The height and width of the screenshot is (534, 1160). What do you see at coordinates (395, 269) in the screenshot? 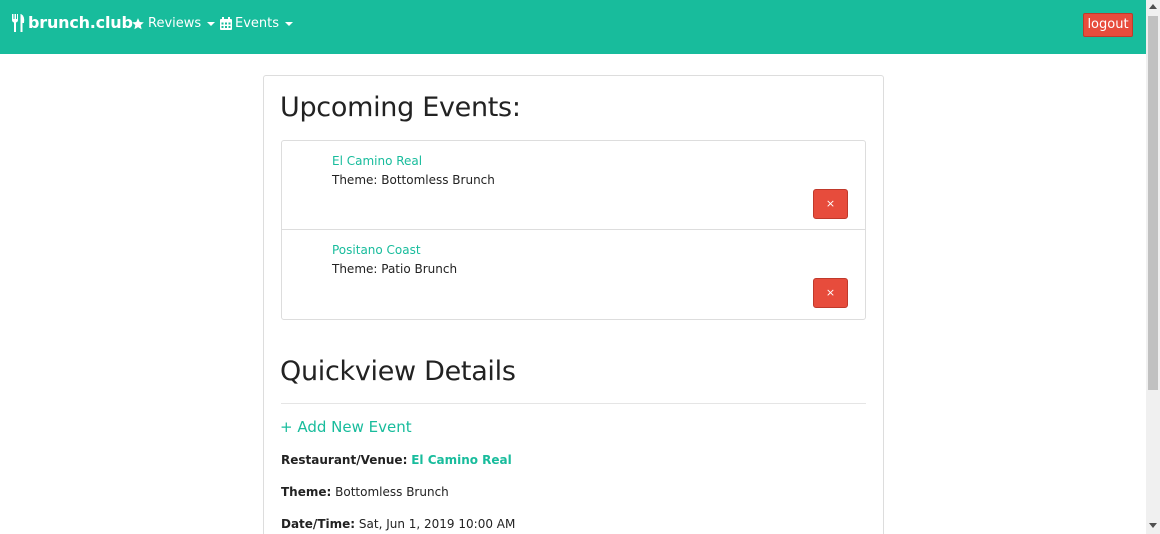
I see `event-theme: Theme: Patio Brunch` at bounding box center [395, 269].